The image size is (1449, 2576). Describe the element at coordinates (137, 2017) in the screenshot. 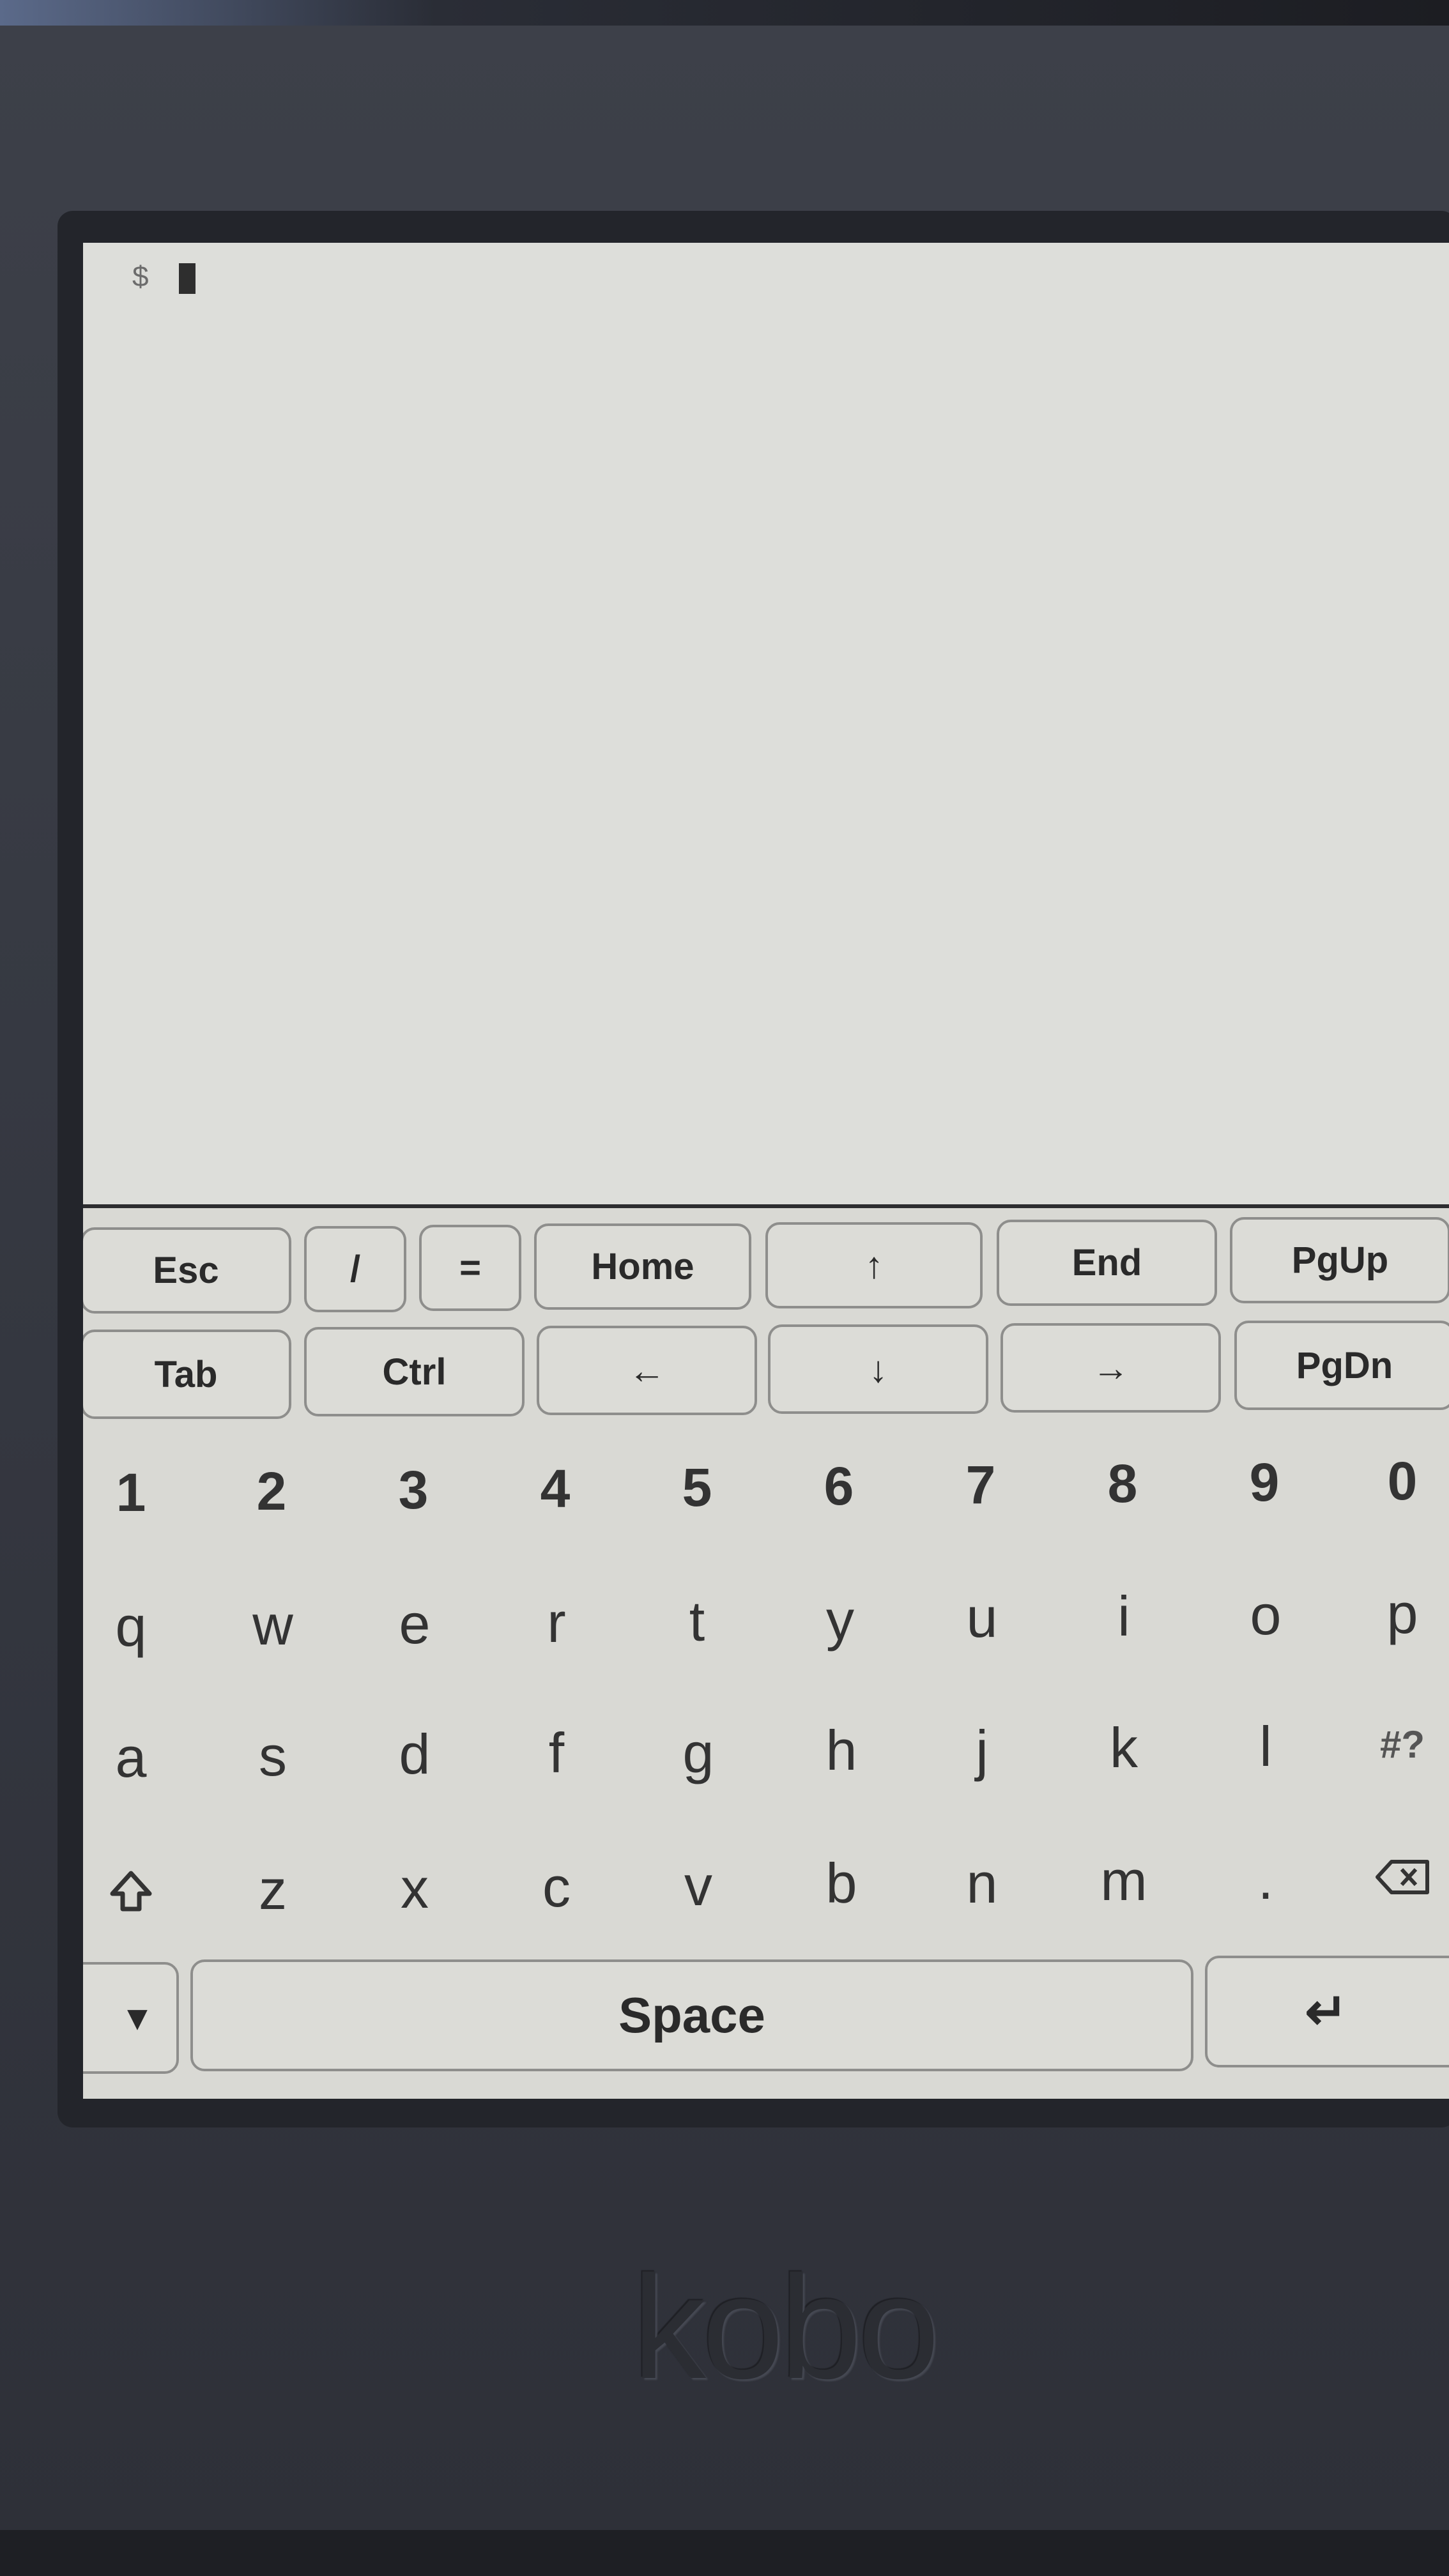

I see `chevron-down-icon: ▼` at that location.